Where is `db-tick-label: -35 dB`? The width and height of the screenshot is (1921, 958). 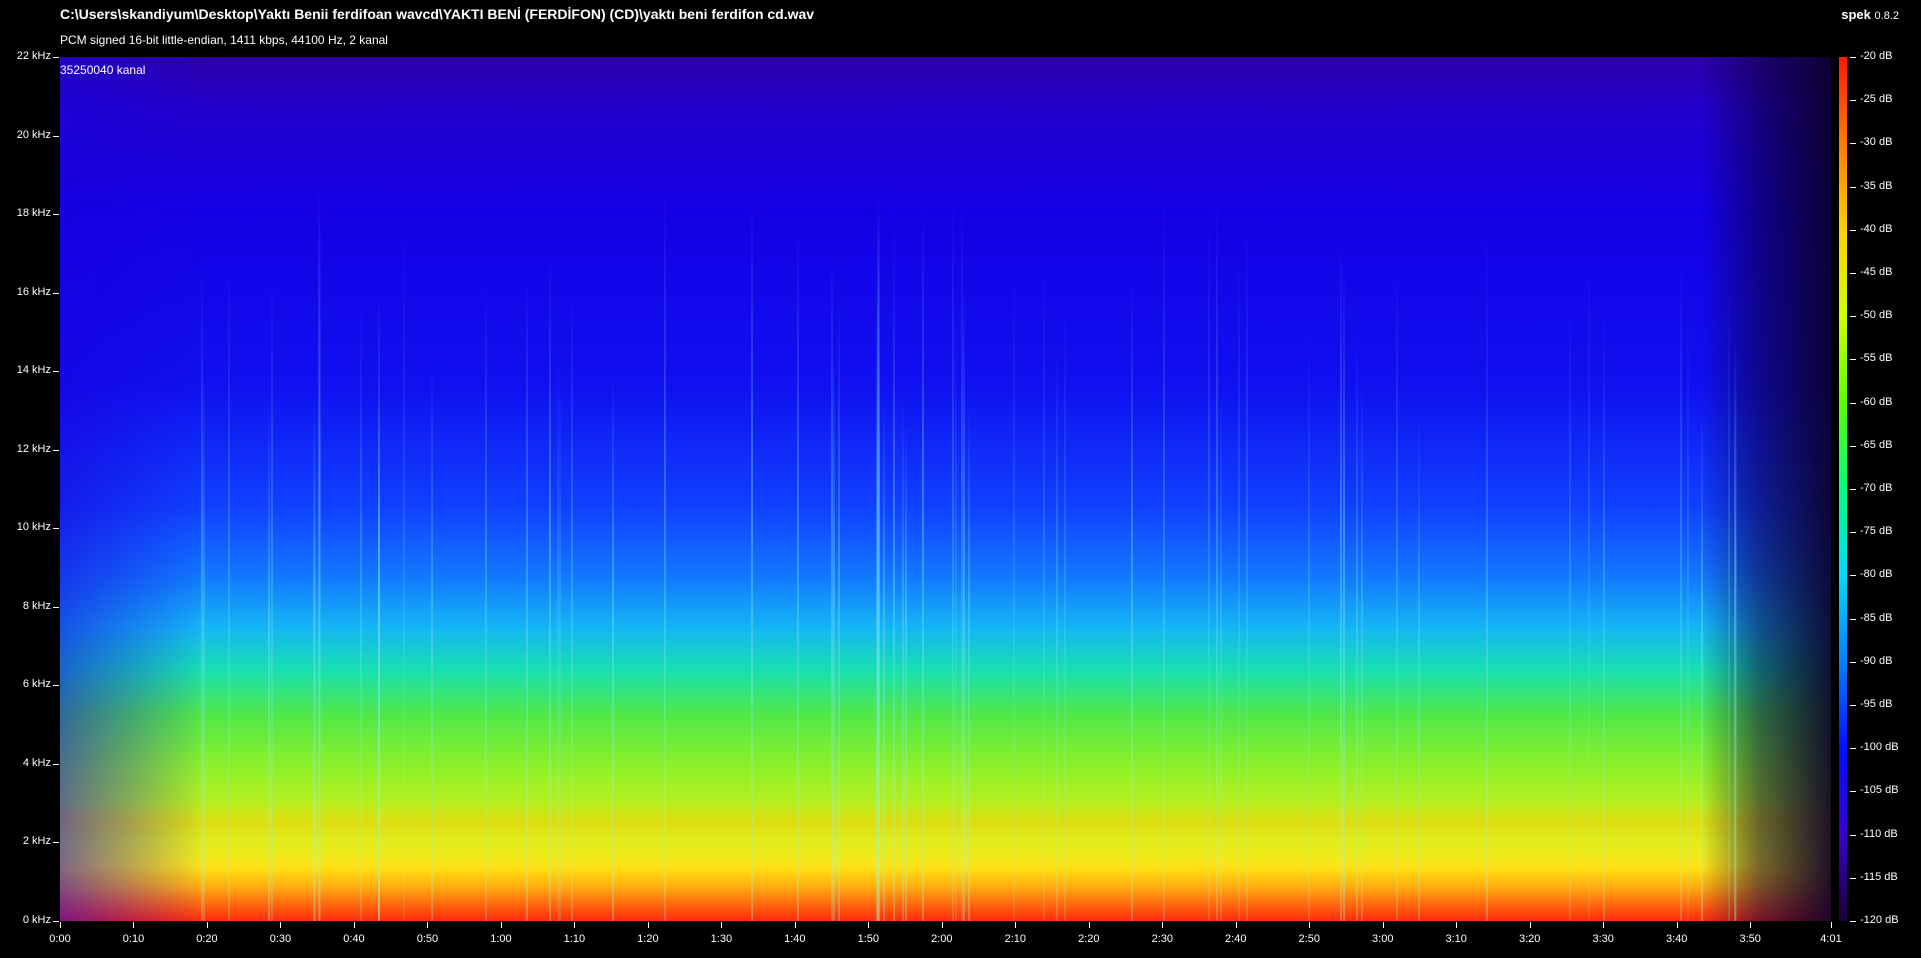 db-tick-label: -35 dB is located at coordinates (1876, 185).